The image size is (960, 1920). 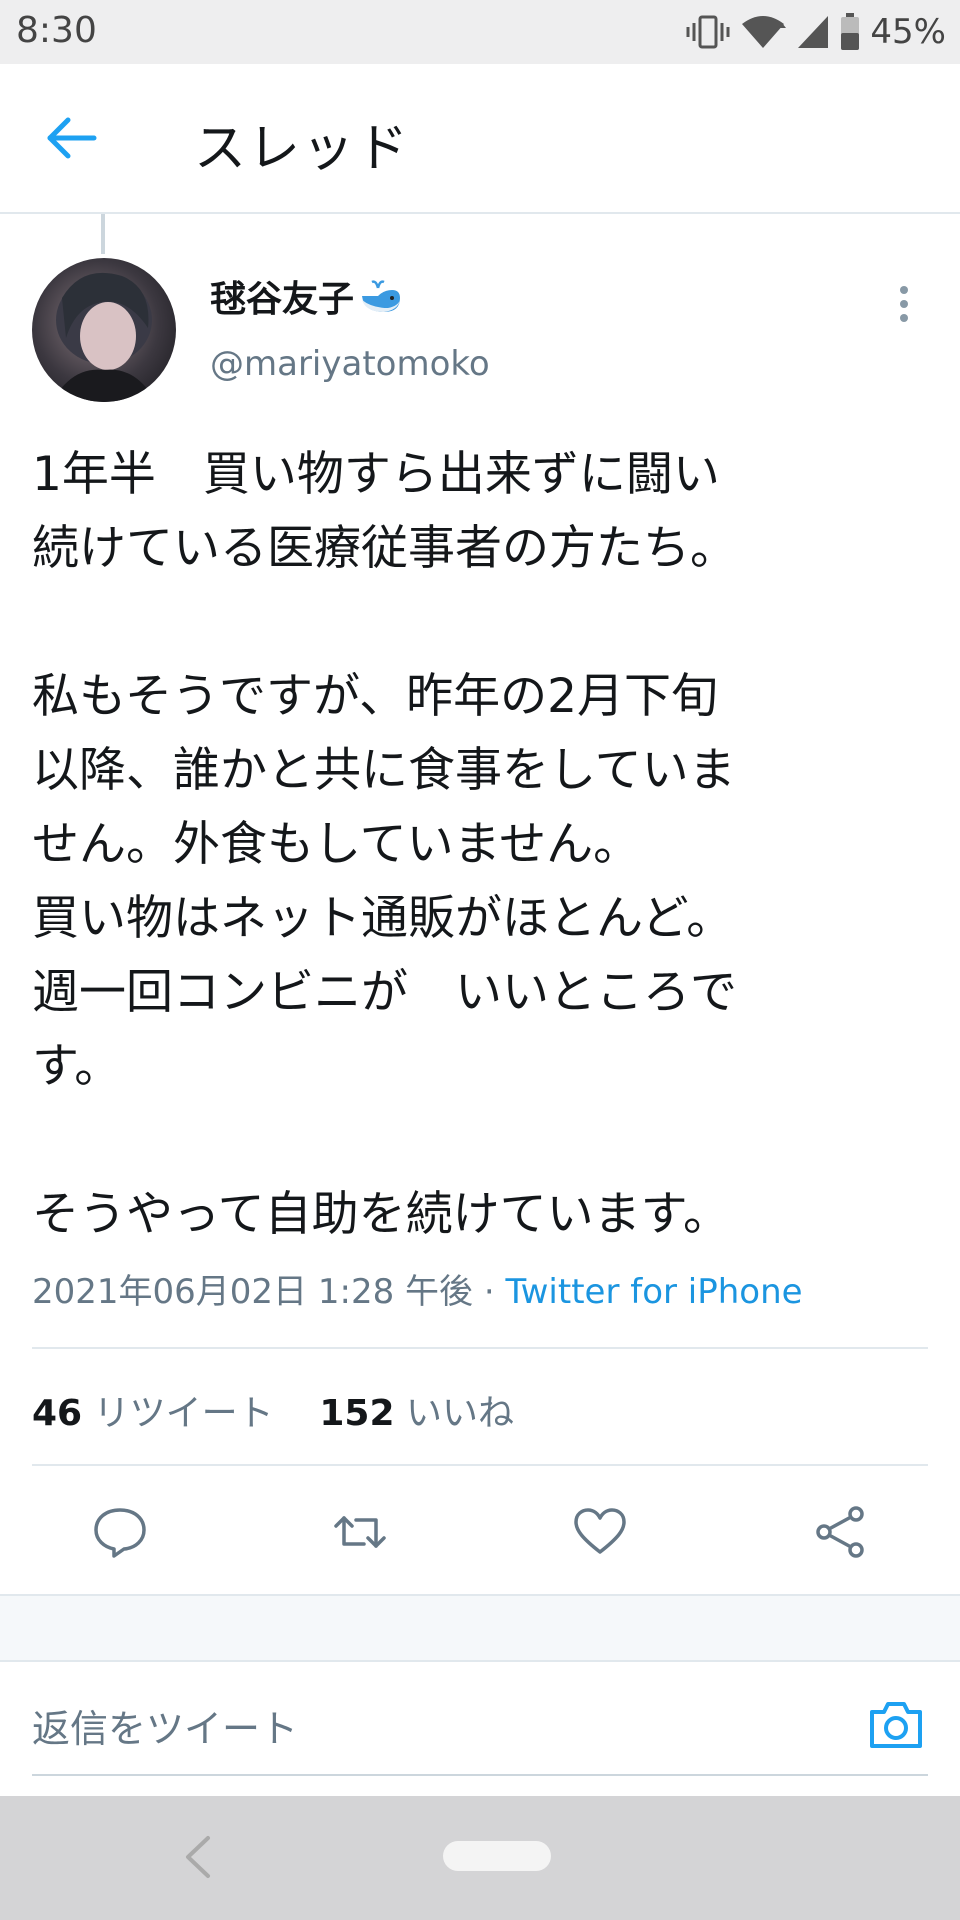 I want to click on like-count: 152, so click(x=357, y=1413).